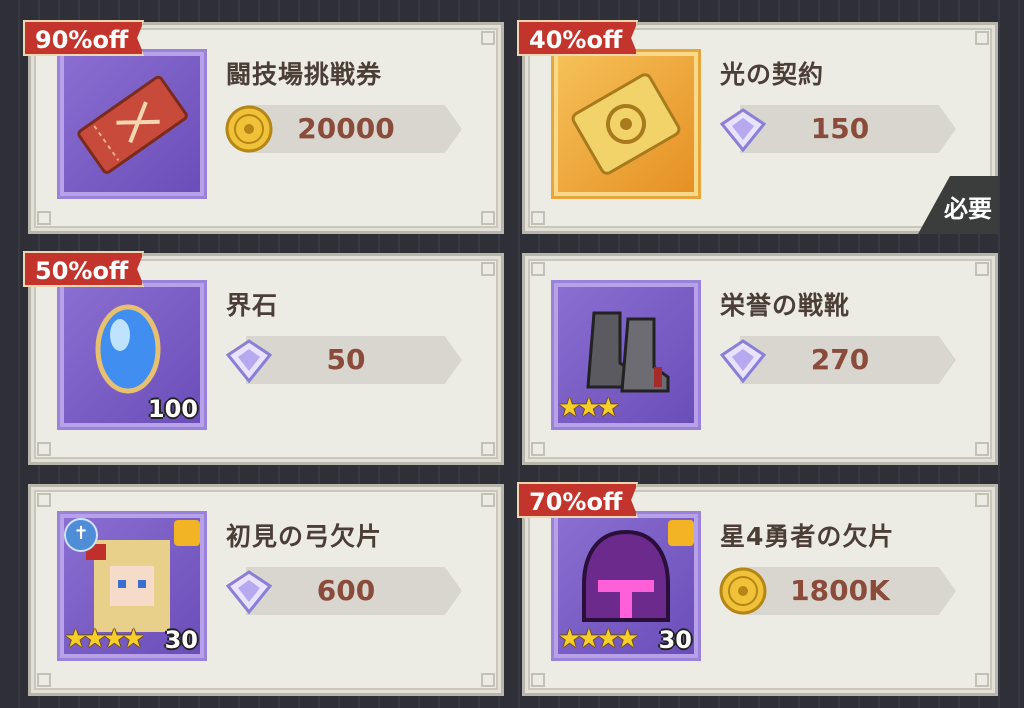 This screenshot has width=1024, height=708. I want to click on item-icon-frame: 100, so click(132, 355).